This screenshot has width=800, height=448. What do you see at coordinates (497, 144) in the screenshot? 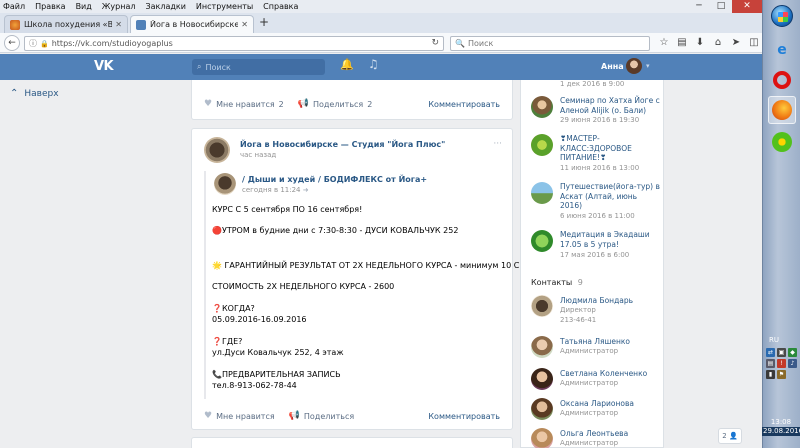
I see `more-options-icon: ···` at bounding box center [497, 144].